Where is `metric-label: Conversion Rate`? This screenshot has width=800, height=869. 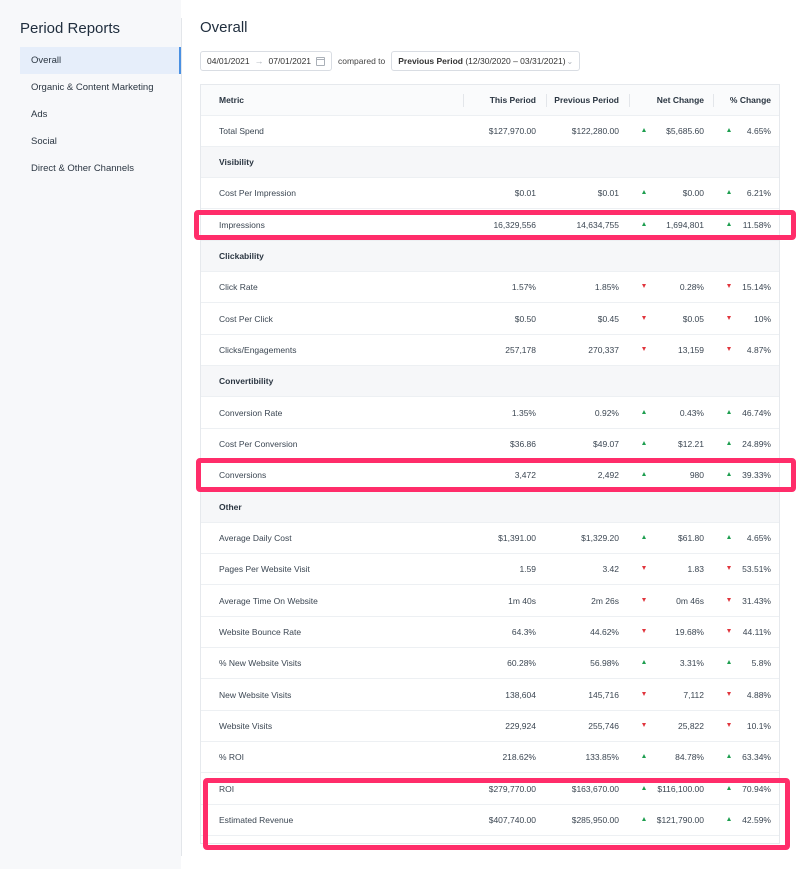 metric-label: Conversion Rate is located at coordinates (251, 413).